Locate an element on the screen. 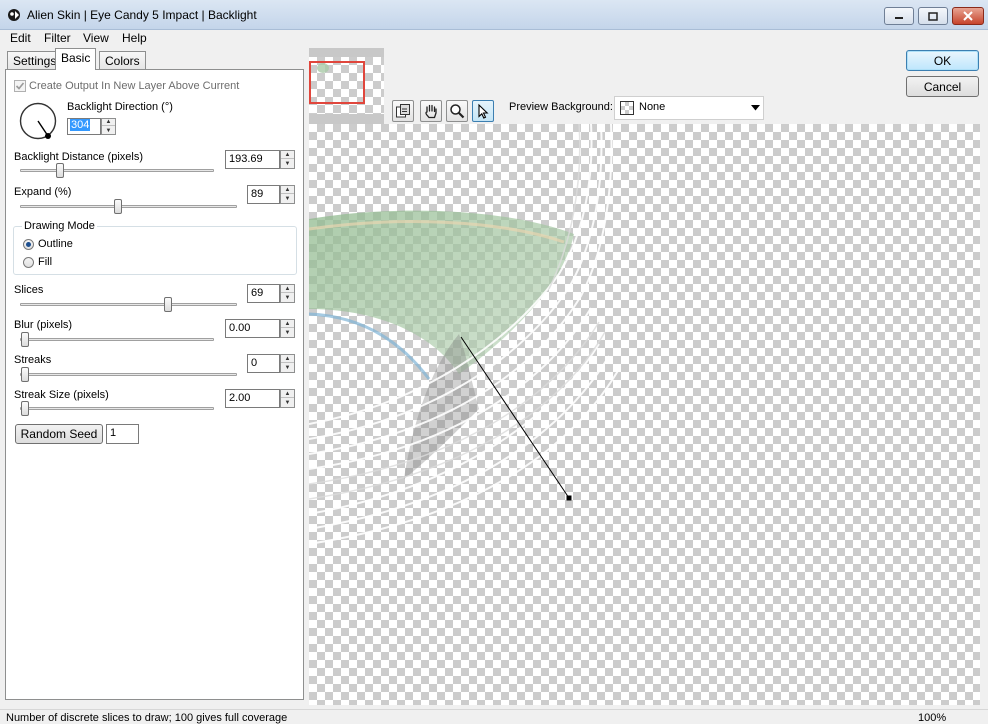 The width and height of the screenshot is (988, 724). create-output-label: Create Output In New Layer Above Current is located at coordinates (134, 86).